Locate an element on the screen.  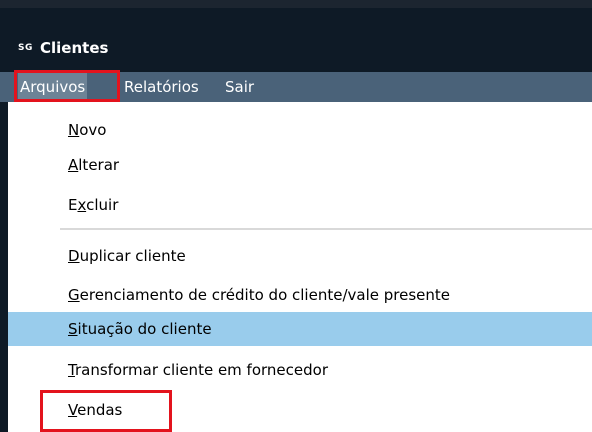
menu-arquivos: Arquivos is located at coordinates (53, 87).